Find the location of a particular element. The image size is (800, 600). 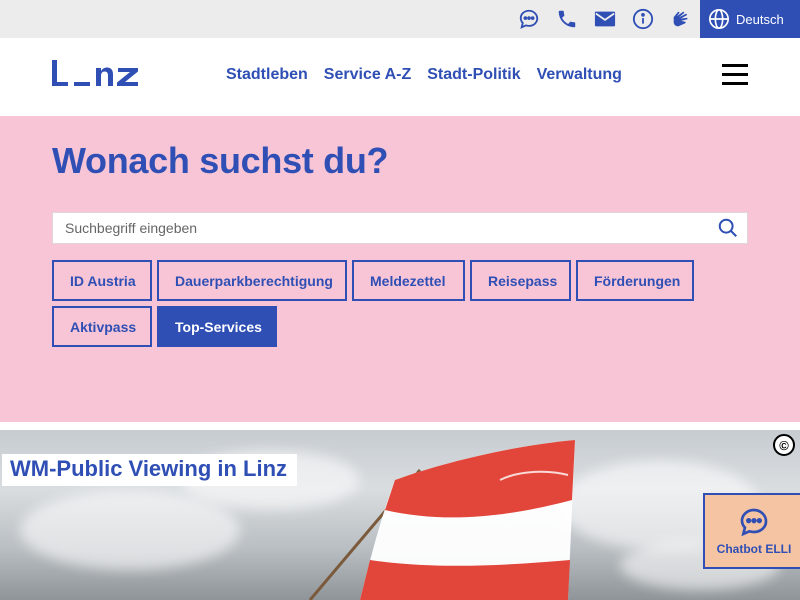

sign-language-icon is located at coordinates (681, 19).